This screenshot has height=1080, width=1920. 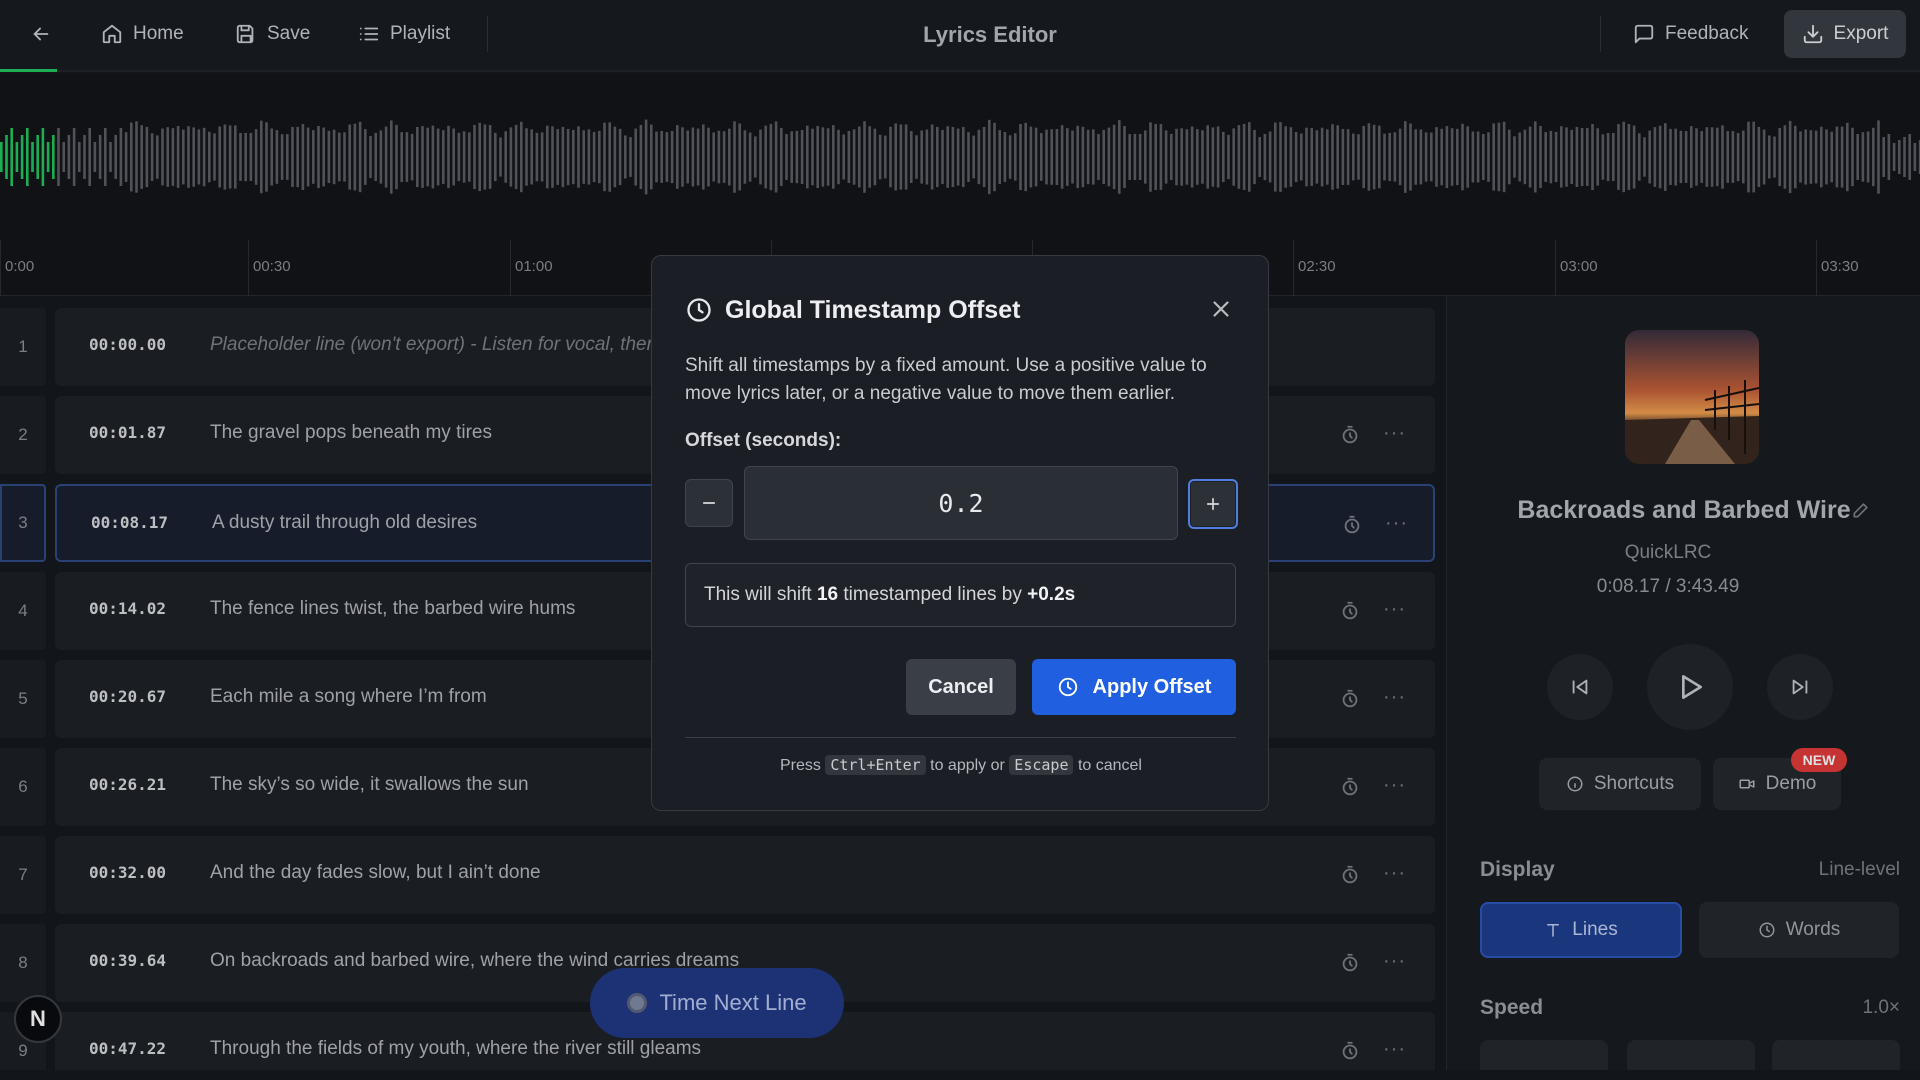 What do you see at coordinates (961, 503) in the screenshot?
I see `offset-input` at bounding box center [961, 503].